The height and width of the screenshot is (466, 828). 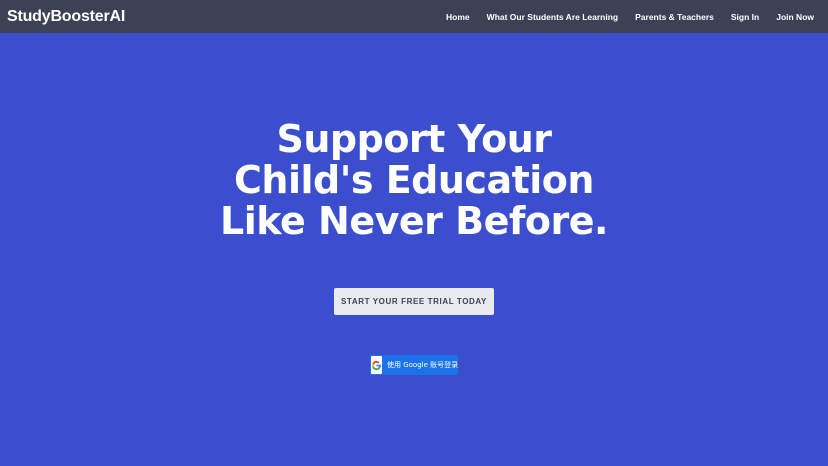 I want to click on nav-link-home: Home, so click(x=458, y=17).